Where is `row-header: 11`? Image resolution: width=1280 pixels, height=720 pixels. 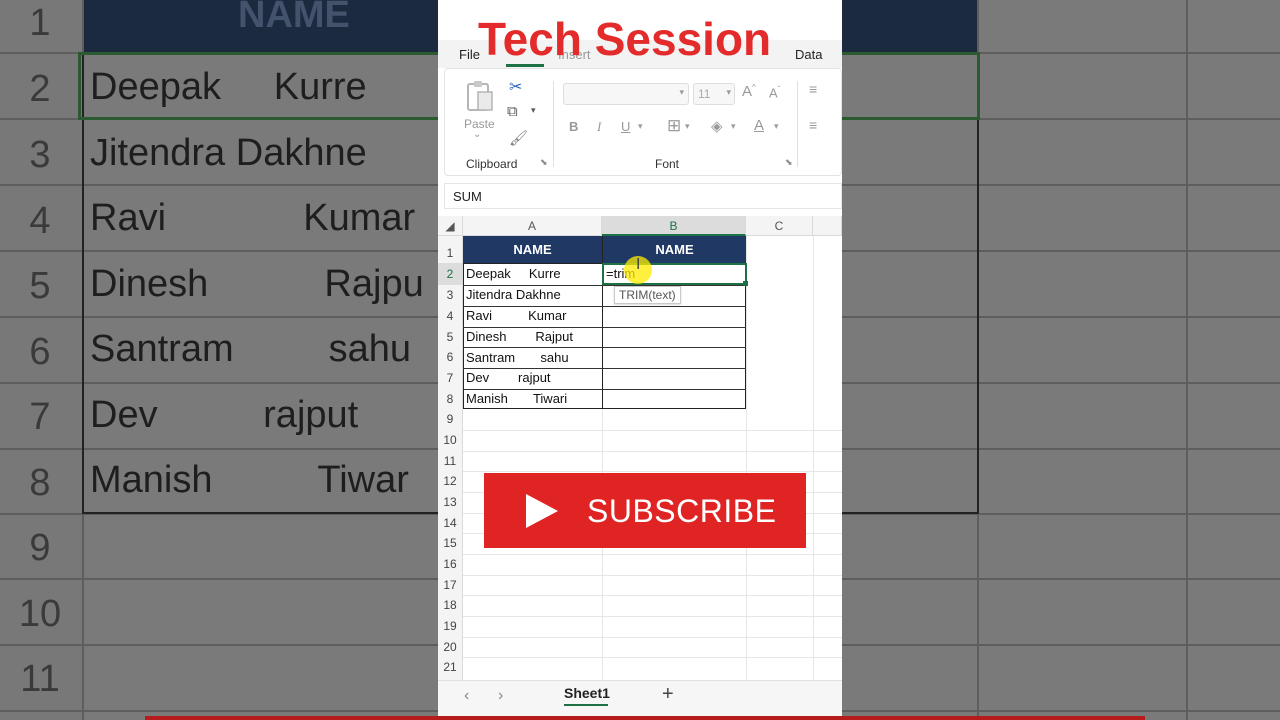
row-header: 11 is located at coordinates (450, 461).